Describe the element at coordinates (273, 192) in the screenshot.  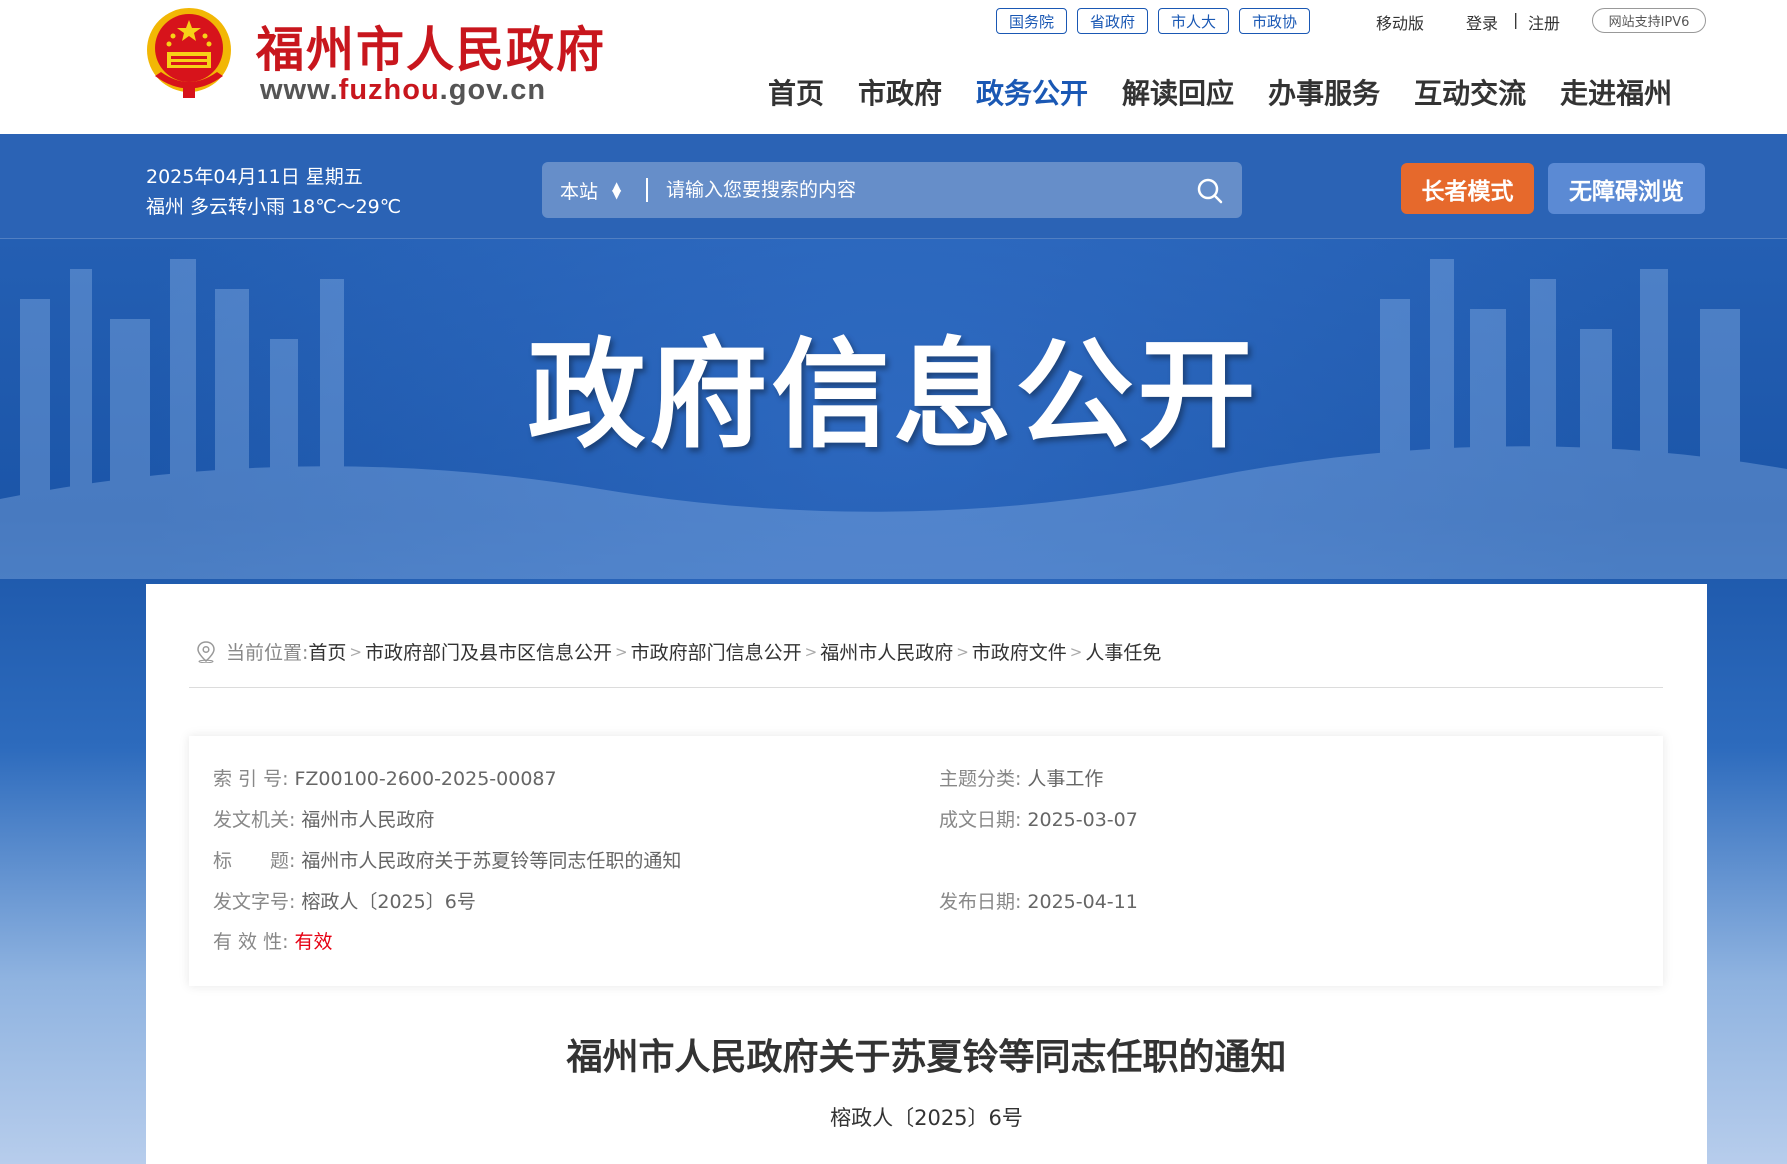
I see `date-weather: 2025年04月11日 星期五 福州 多云转小雨 18℃～29℃` at that location.